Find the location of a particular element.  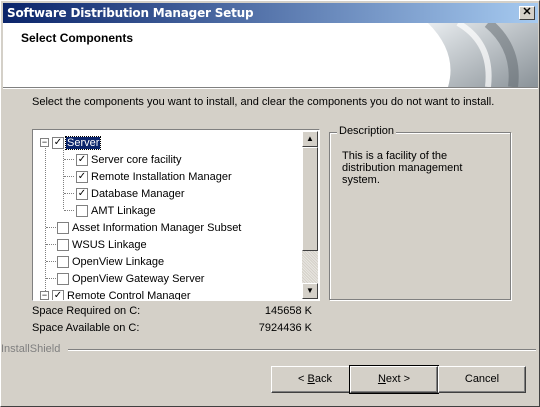

arrow-up-icon: ▲ is located at coordinates (310, 138).